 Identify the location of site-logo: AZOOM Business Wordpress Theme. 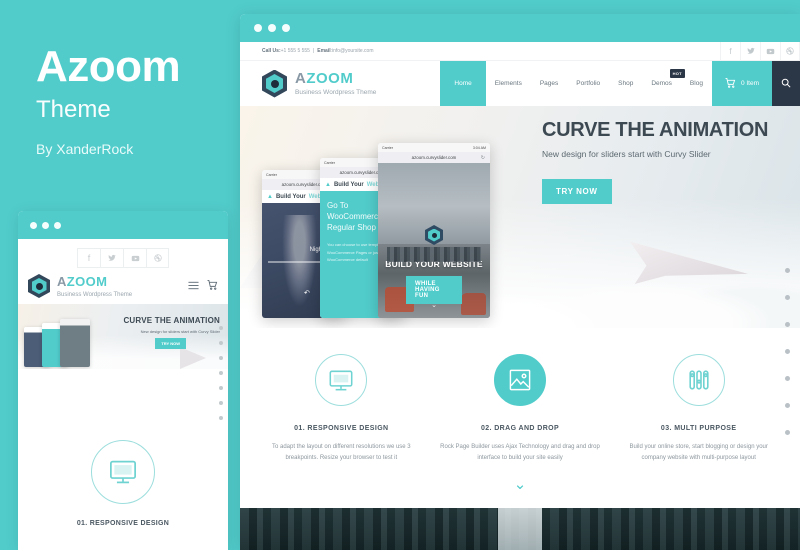
(308, 83).